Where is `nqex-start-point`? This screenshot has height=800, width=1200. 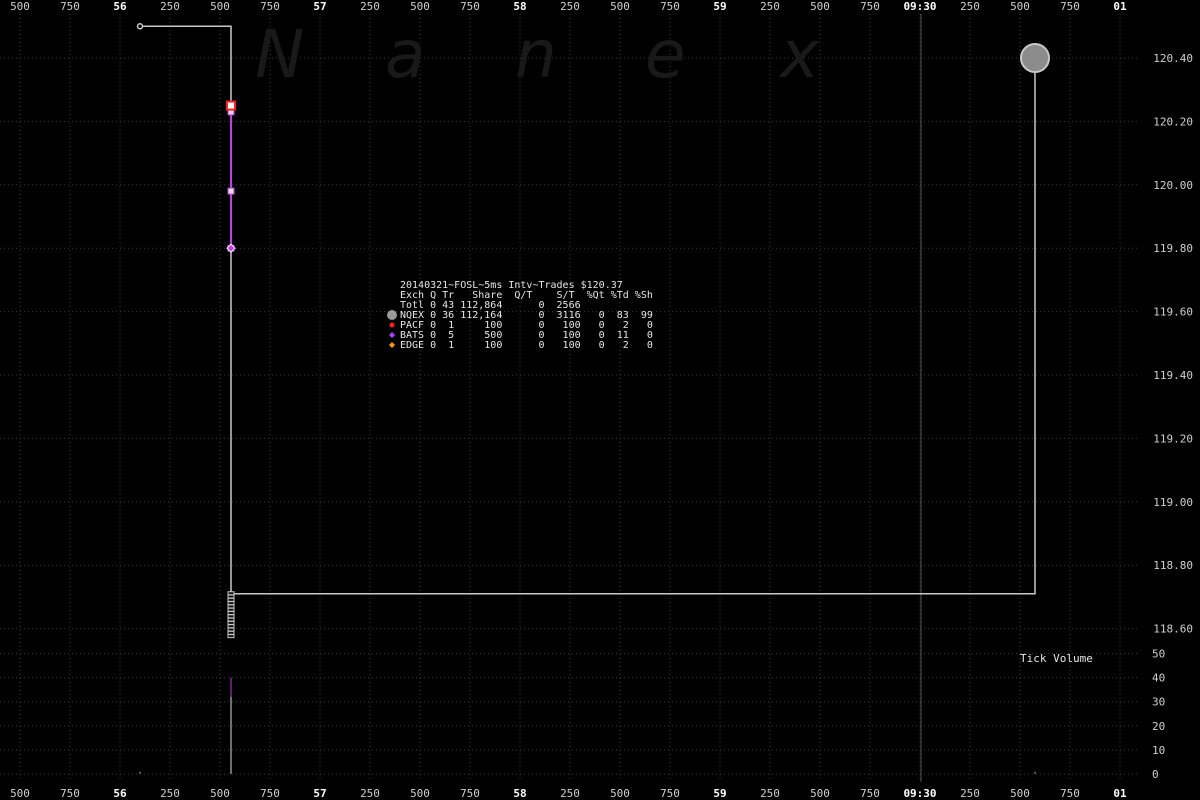 nqex-start-point is located at coordinates (140, 26).